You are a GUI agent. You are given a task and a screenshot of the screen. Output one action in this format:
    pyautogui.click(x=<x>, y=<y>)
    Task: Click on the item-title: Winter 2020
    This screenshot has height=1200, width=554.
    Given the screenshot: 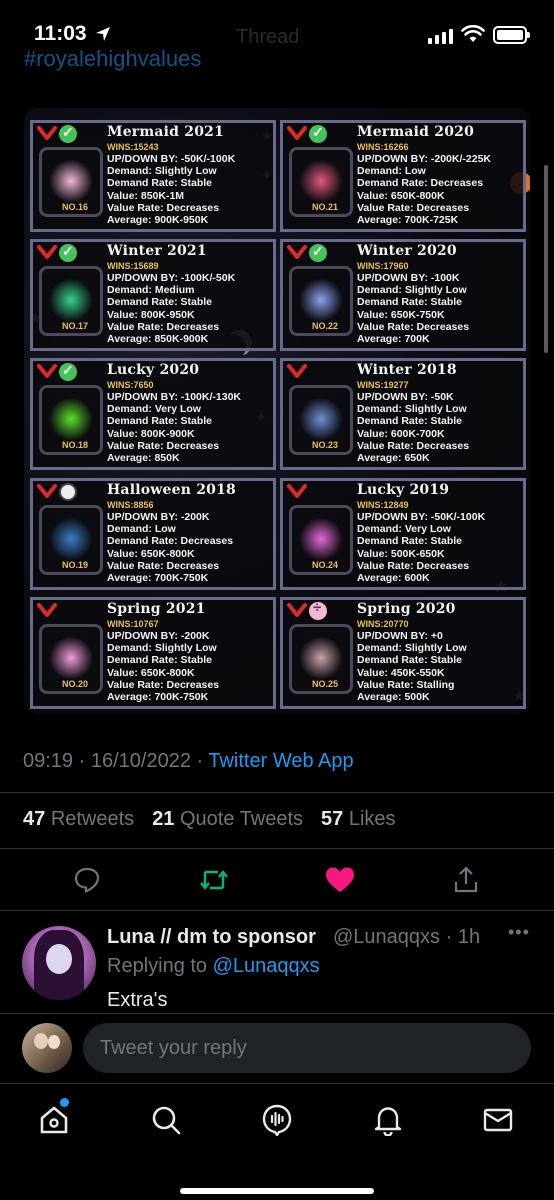 What is the action you would take?
    pyautogui.click(x=407, y=251)
    